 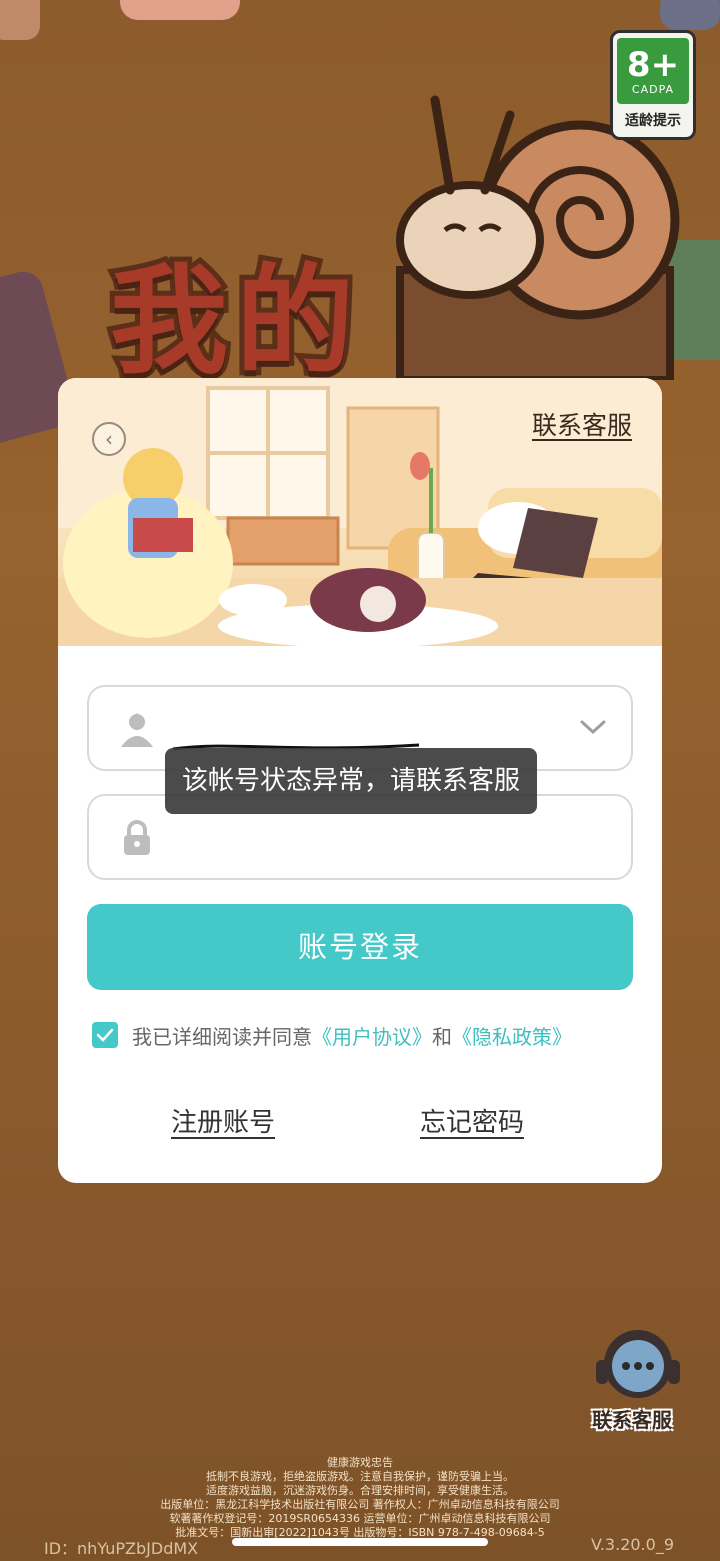 What do you see at coordinates (234, 321) in the screenshot?
I see `game-title-logo: 我的` at bounding box center [234, 321].